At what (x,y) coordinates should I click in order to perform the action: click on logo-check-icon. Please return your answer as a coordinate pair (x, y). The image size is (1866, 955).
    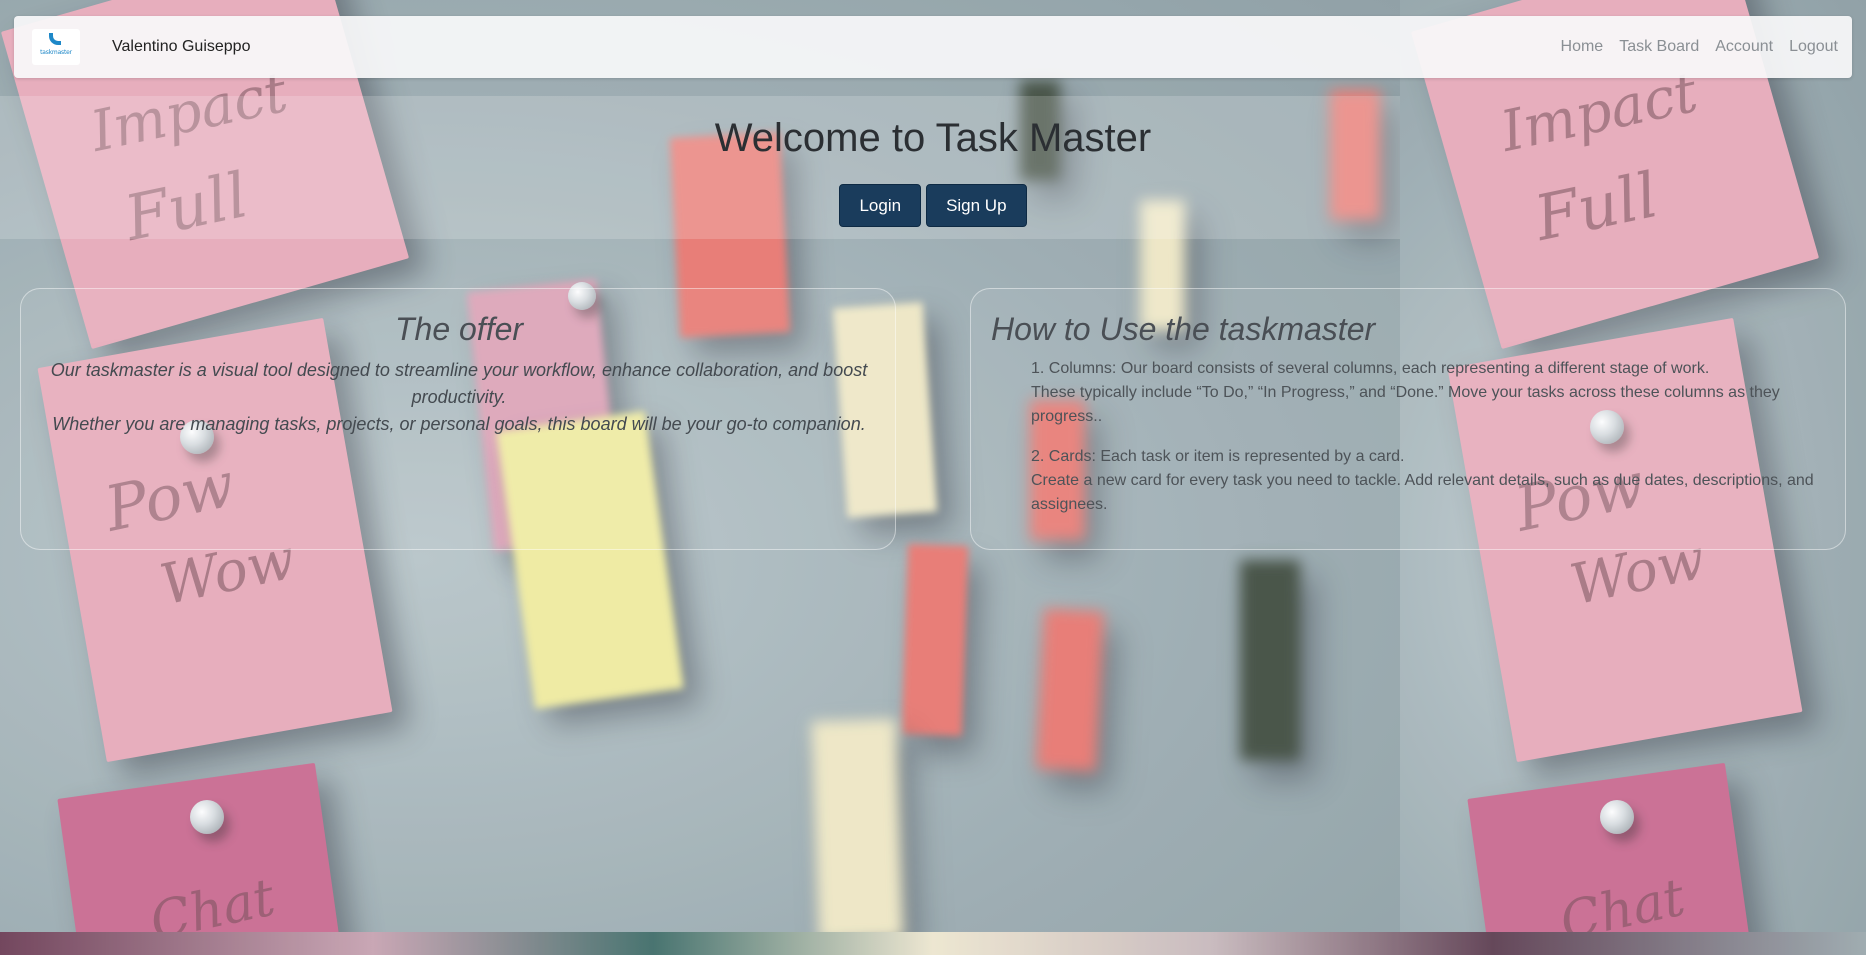
    Looking at the image, I should click on (55, 39).